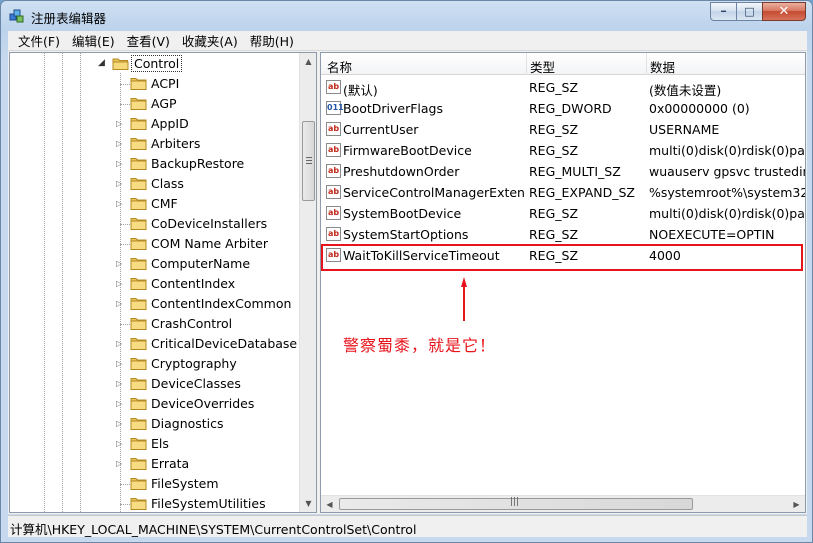 This screenshot has height=543, width=813. I want to click on scroll-right-arrow-icon: ▶, so click(796, 504).